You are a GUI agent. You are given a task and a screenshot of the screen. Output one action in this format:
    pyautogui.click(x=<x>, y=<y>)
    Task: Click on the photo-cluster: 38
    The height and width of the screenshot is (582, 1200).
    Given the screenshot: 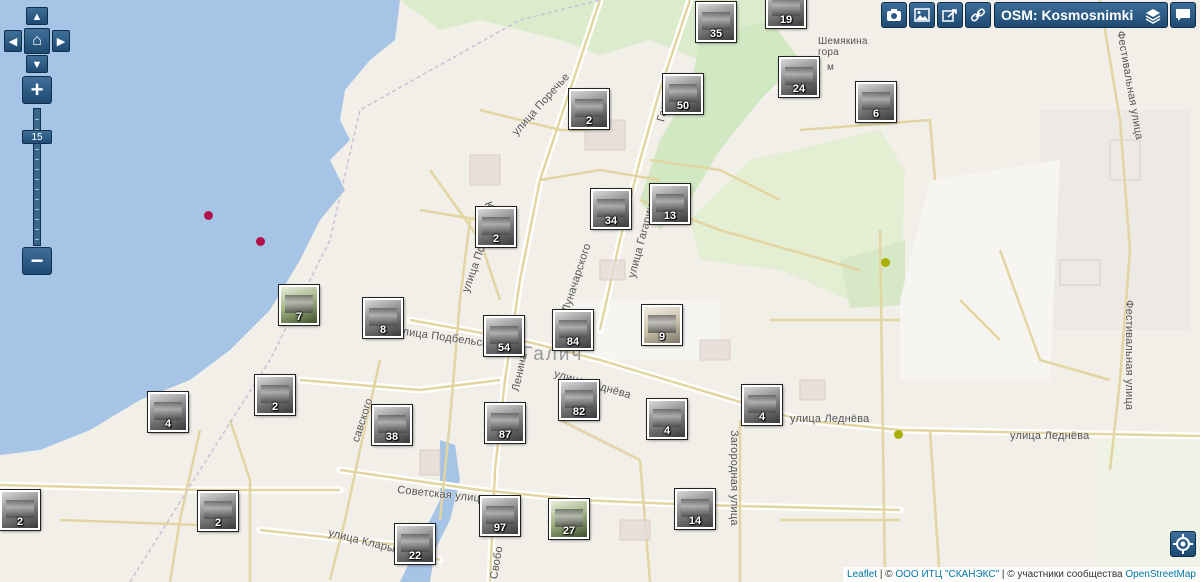 What is the action you would take?
    pyautogui.click(x=392, y=425)
    